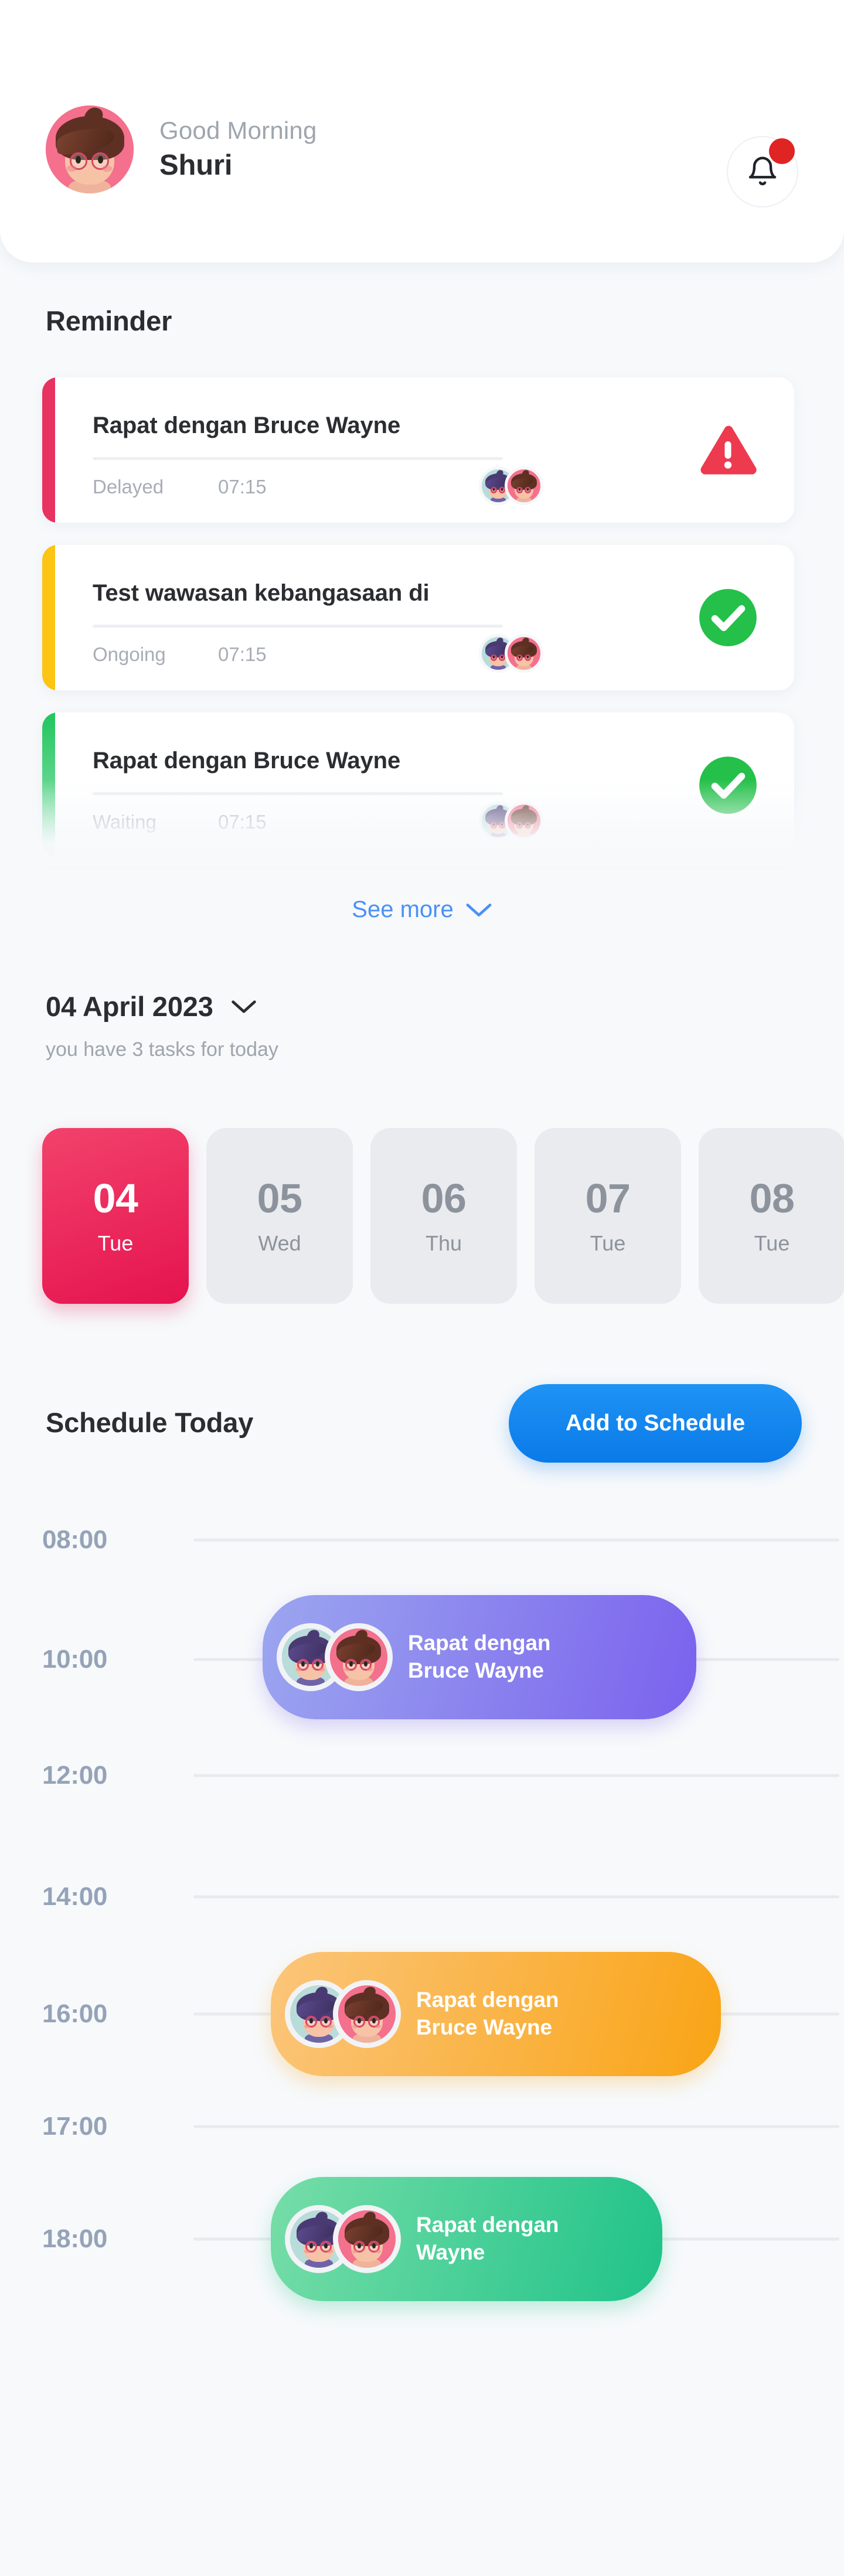 The height and width of the screenshot is (2576, 844). Describe the element at coordinates (280, 1243) in the screenshot. I see `day-name: Wed` at that location.